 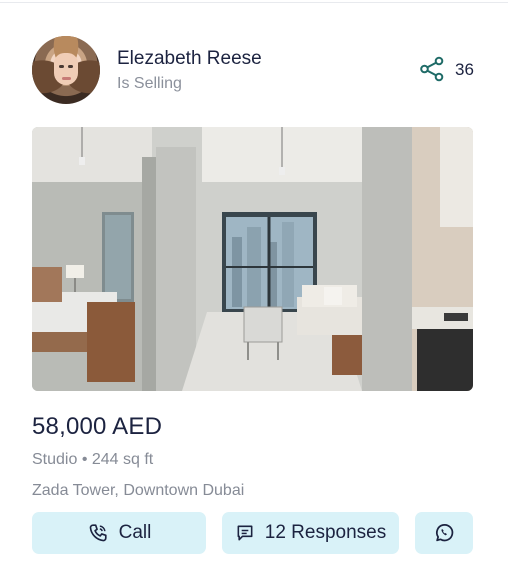 I want to click on listing-meta: Studio • 244 sq ft, so click(x=93, y=459).